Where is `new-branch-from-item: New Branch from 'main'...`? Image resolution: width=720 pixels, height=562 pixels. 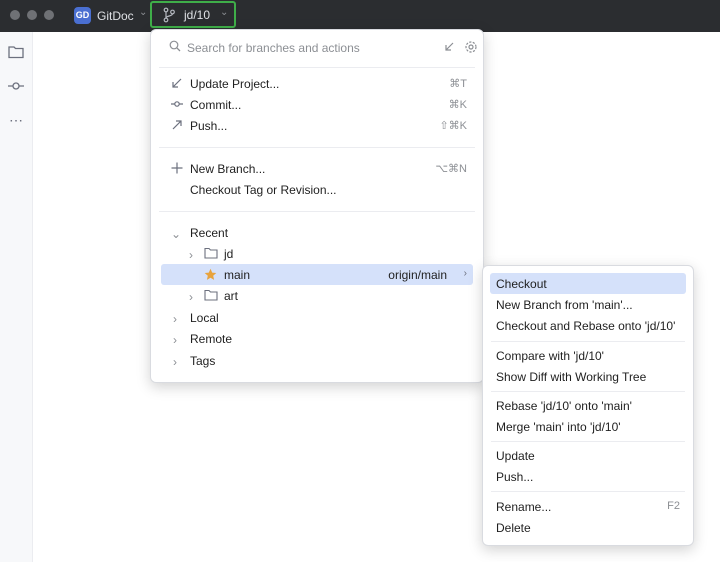
new-branch-from-item: New Branch from 'main'... is located at coordinates (588, 304).